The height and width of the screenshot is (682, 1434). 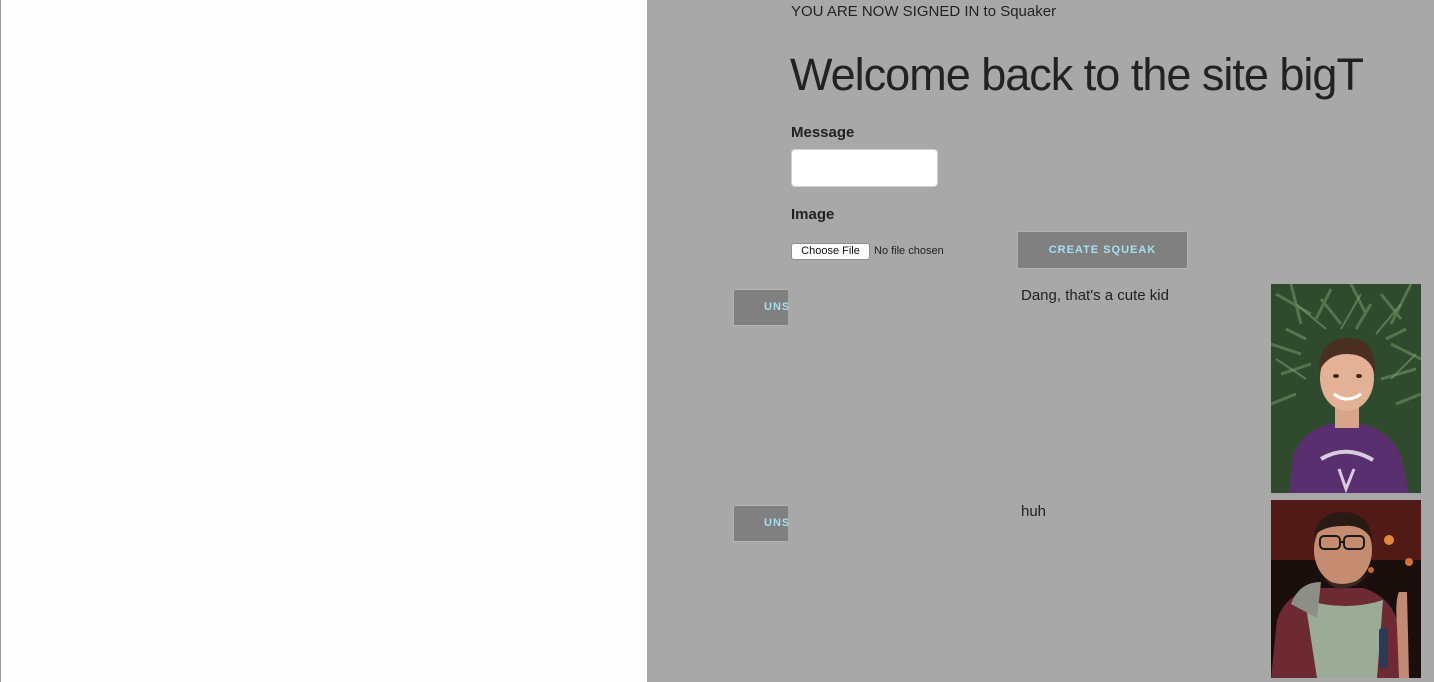 What do you see at coordinates (909, 251) in the screenshot?
I see `file-status-text: No file chosen` at bounding box center [909, 251].